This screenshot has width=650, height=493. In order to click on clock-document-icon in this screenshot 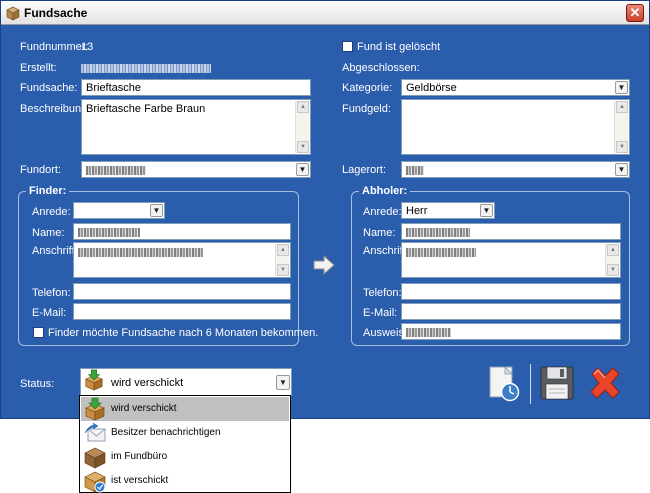, I will do `click(504, 383)`.